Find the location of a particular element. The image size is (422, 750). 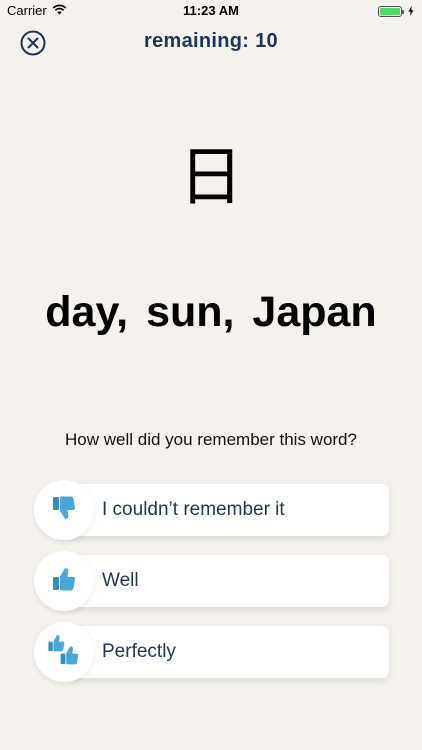

double-thumbs-up-icon is located at coordinates (64, 652).